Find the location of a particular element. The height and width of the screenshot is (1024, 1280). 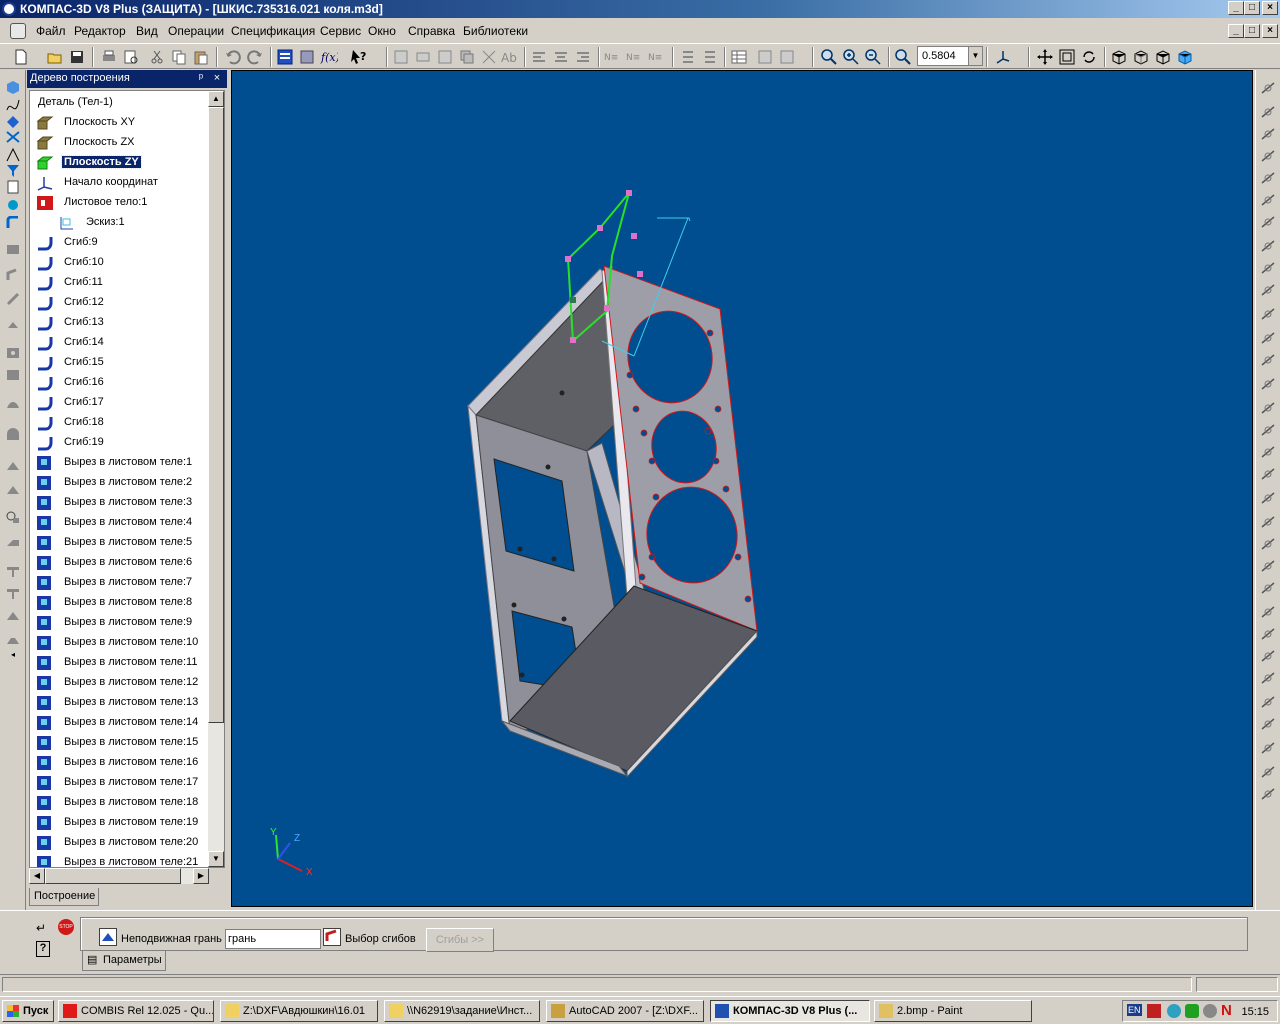

menu-edit: Редактор is located at coordinates (100, 31).